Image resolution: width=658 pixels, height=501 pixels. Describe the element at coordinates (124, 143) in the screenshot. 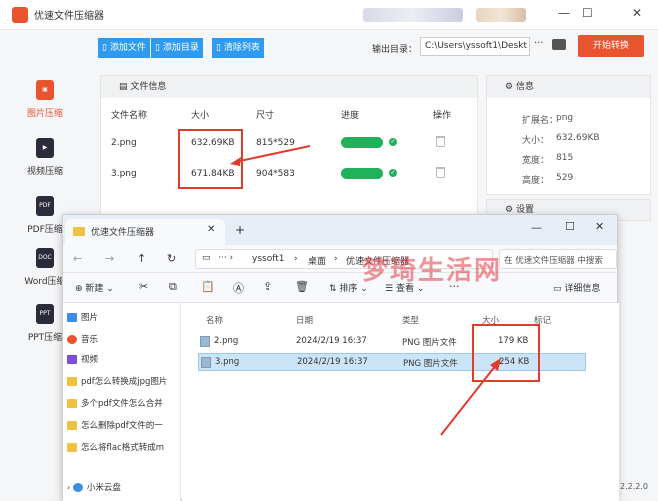

I see `file-name: 2.png` at that location.